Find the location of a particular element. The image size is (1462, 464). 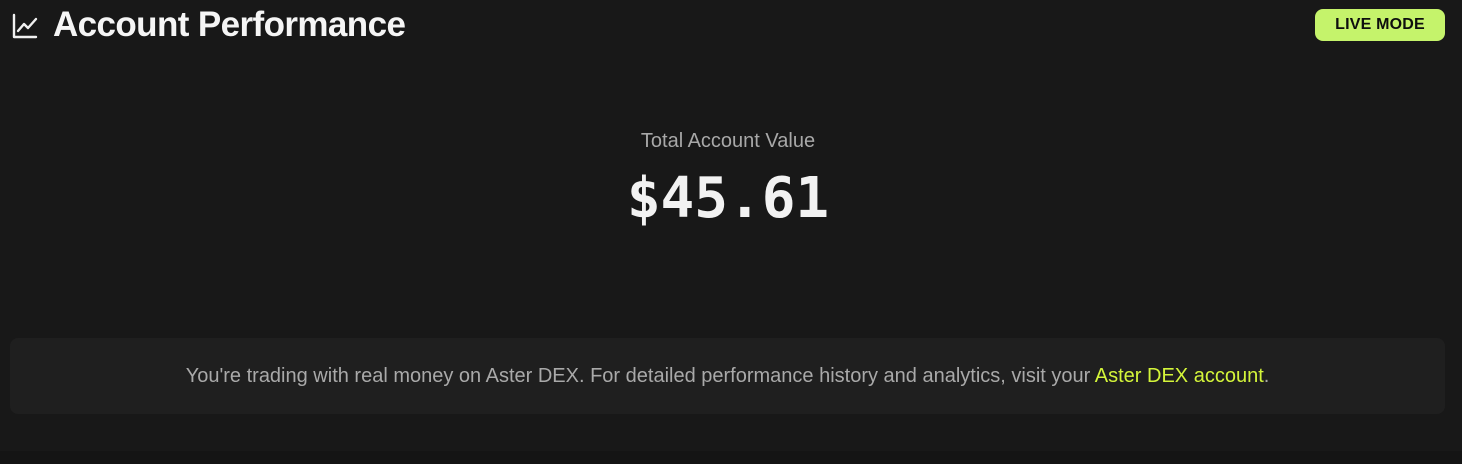

panel-header: Account Performance is located at coordinates (209, 25).